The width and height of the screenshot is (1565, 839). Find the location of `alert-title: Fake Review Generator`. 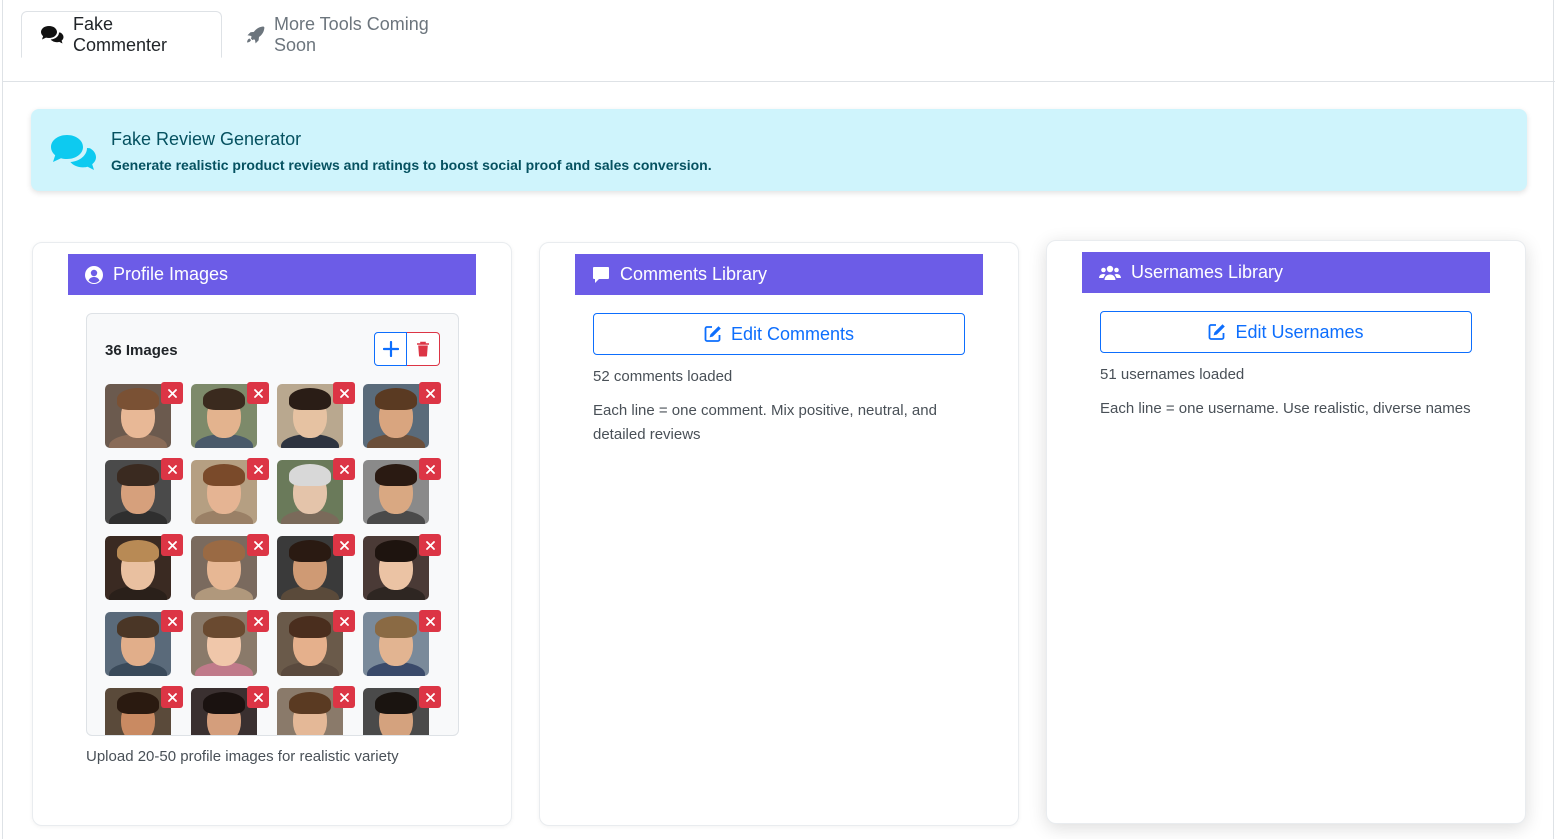

alert-title: Fake Review Generator is located at coordinates (206, 139).